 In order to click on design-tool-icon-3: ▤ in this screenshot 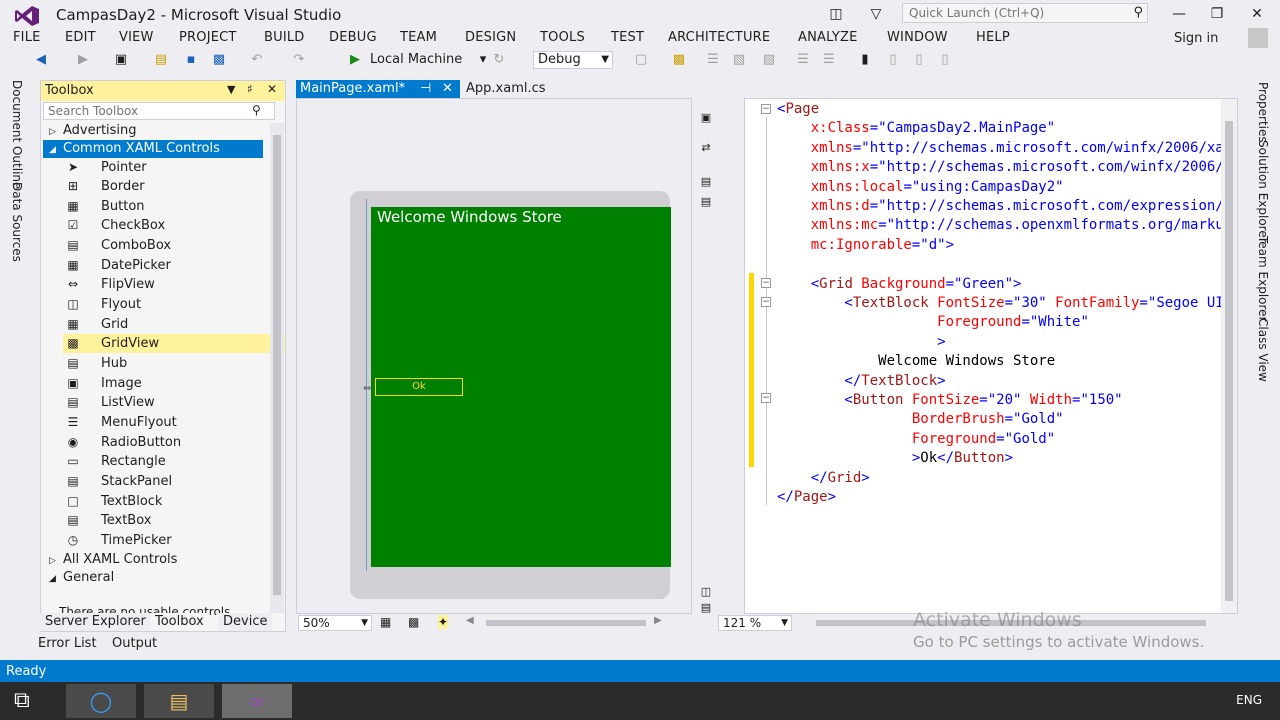, I will do `click(706, 203)`.